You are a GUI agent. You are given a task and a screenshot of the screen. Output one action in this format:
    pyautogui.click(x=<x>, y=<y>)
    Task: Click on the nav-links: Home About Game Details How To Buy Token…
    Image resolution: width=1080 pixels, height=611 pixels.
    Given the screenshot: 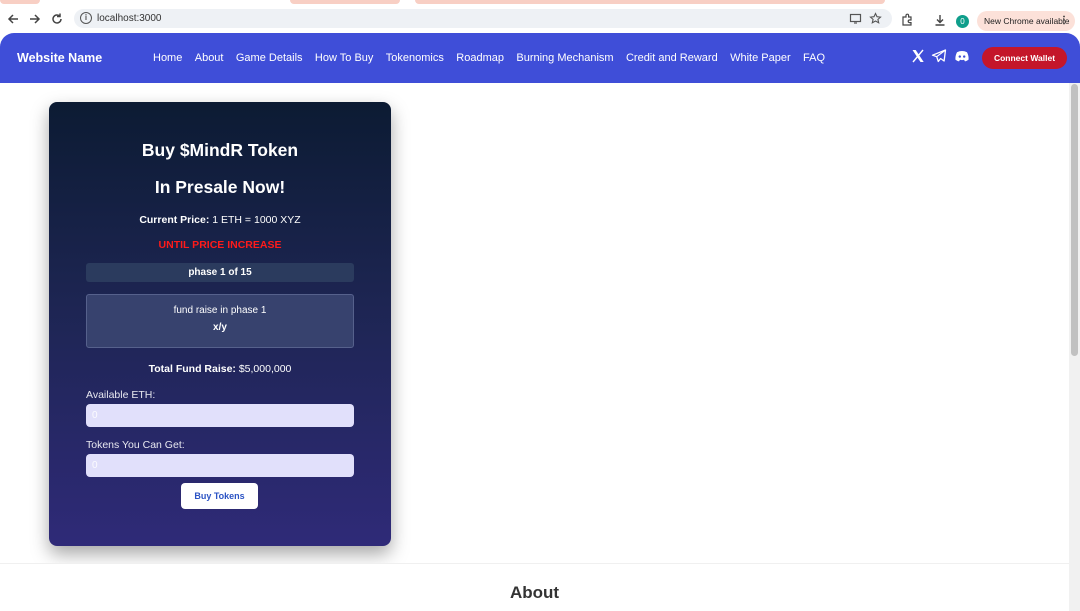 What is the action you would take?
    pyautogui.click(x=495, y=58)
    